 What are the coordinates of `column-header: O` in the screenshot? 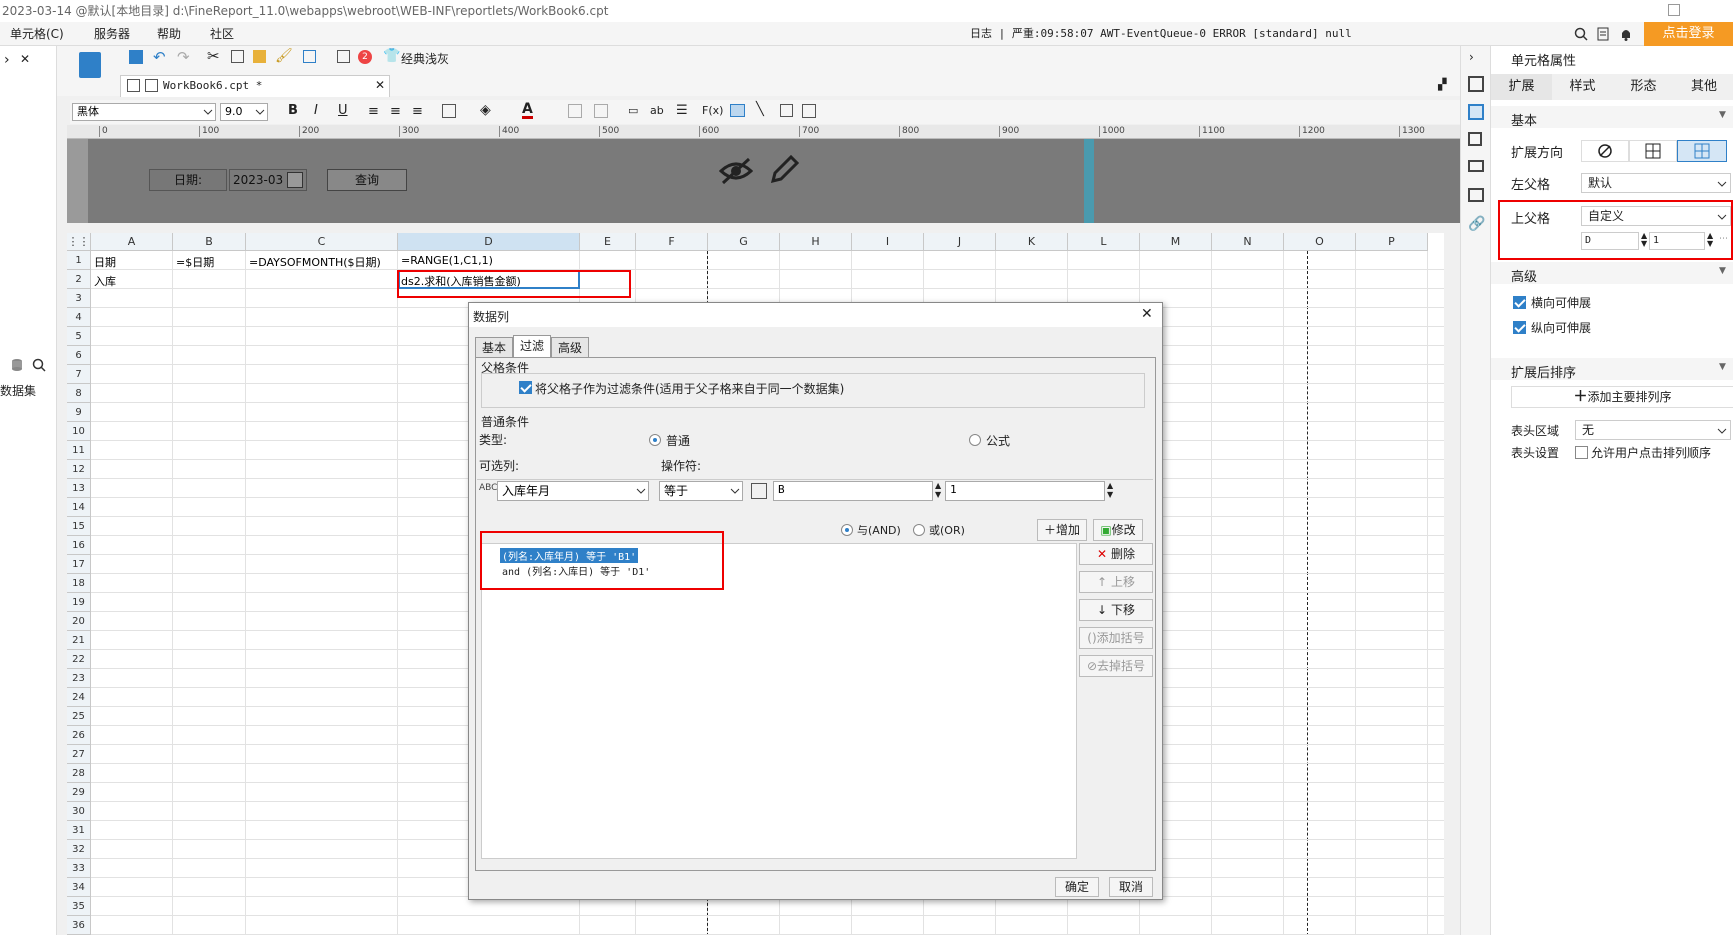 It's located at (1320, 242).